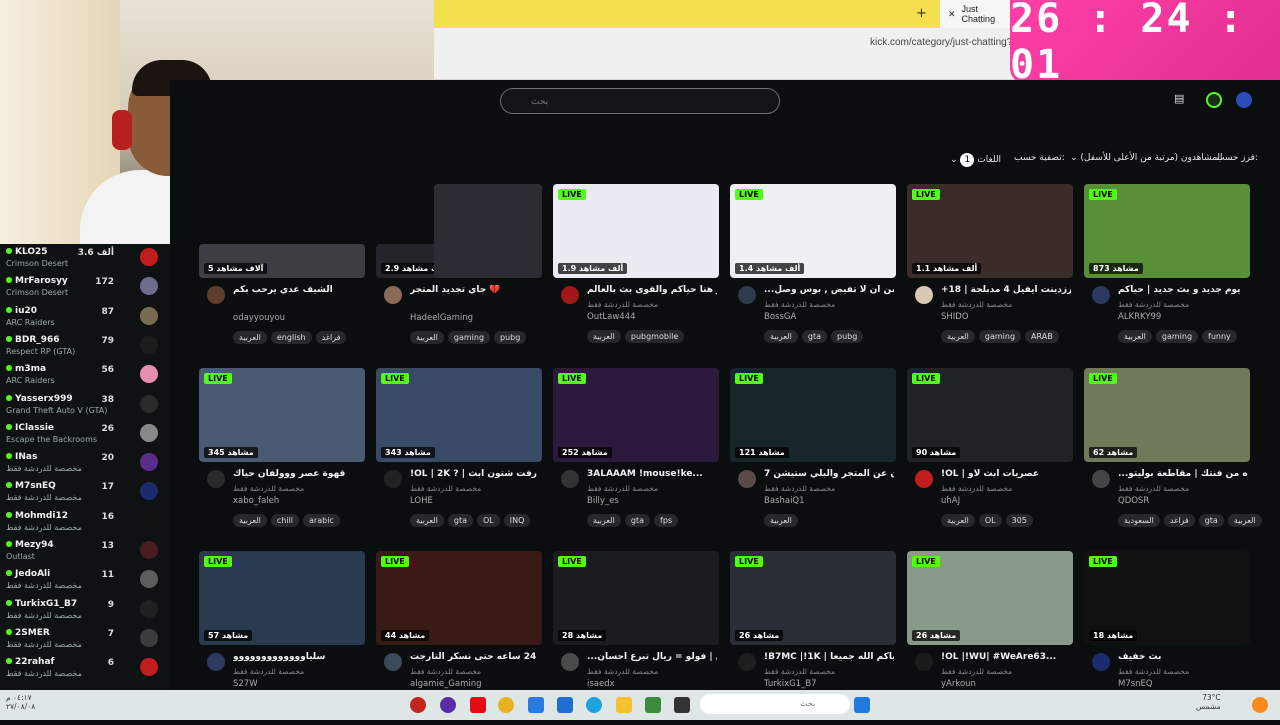  Describe the element at coordinates (603, 501) in the screenshot. I see `streamer-name: Billy_es` at that location.